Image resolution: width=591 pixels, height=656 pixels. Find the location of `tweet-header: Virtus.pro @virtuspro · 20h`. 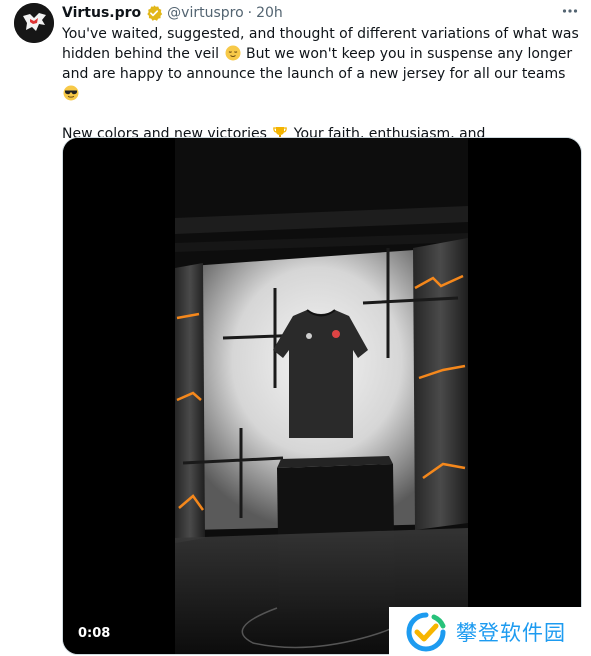

tweet-header: Virtus.pro @virtuspro · 20h is located at coordinates (320, 13).